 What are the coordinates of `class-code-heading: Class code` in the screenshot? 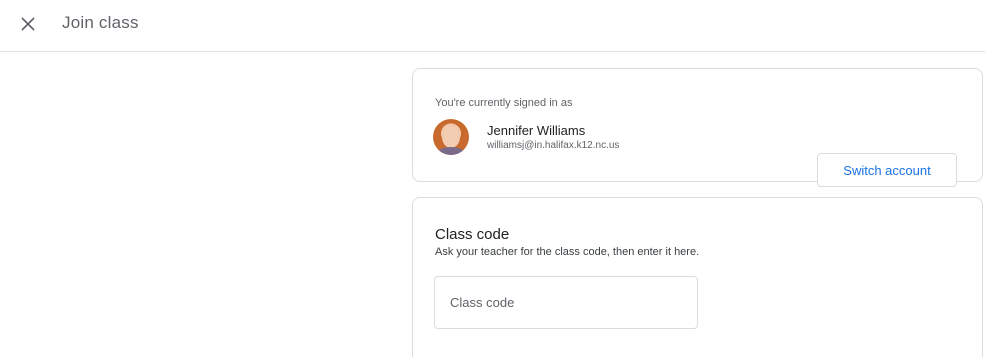 It's located at (472, 234).